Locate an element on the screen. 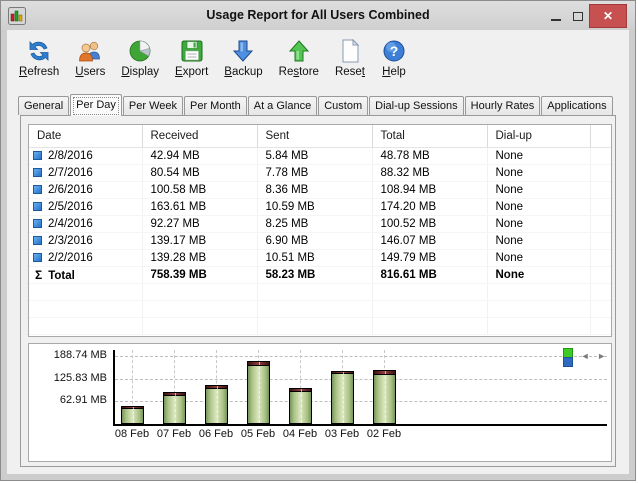  table-row: 2/3/2016 139.17 MB 6.90 MB 146.07 MB None is located at coordinates (320, 241).